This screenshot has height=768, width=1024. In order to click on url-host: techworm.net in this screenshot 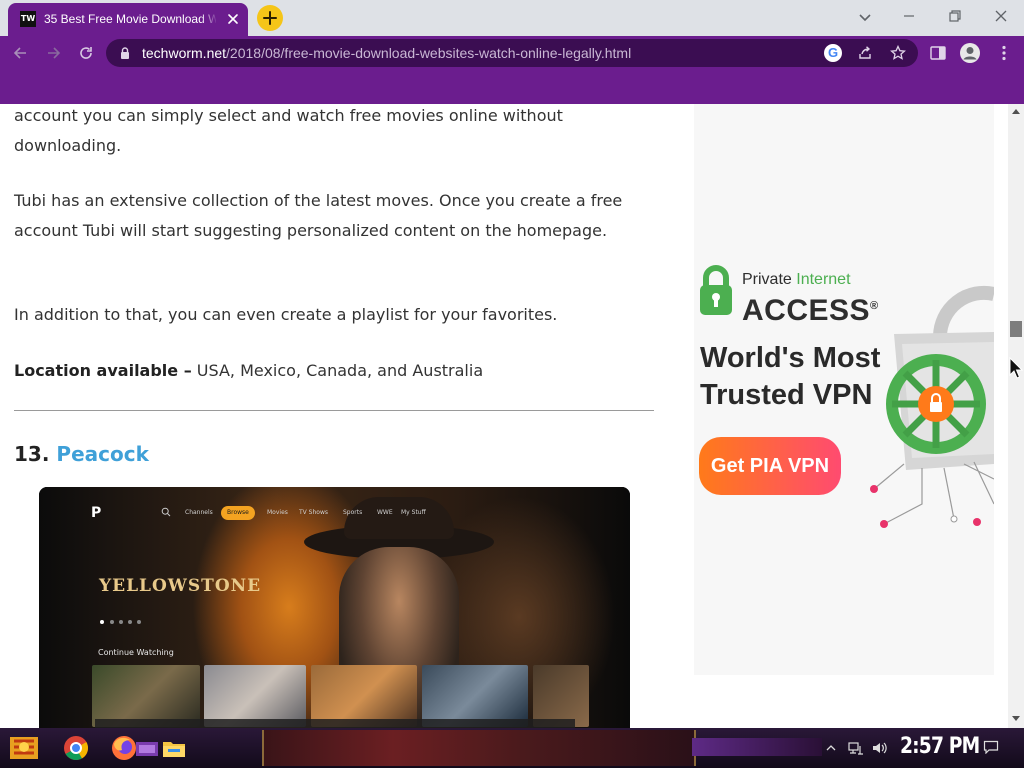, I will do `click(184, 53)`.